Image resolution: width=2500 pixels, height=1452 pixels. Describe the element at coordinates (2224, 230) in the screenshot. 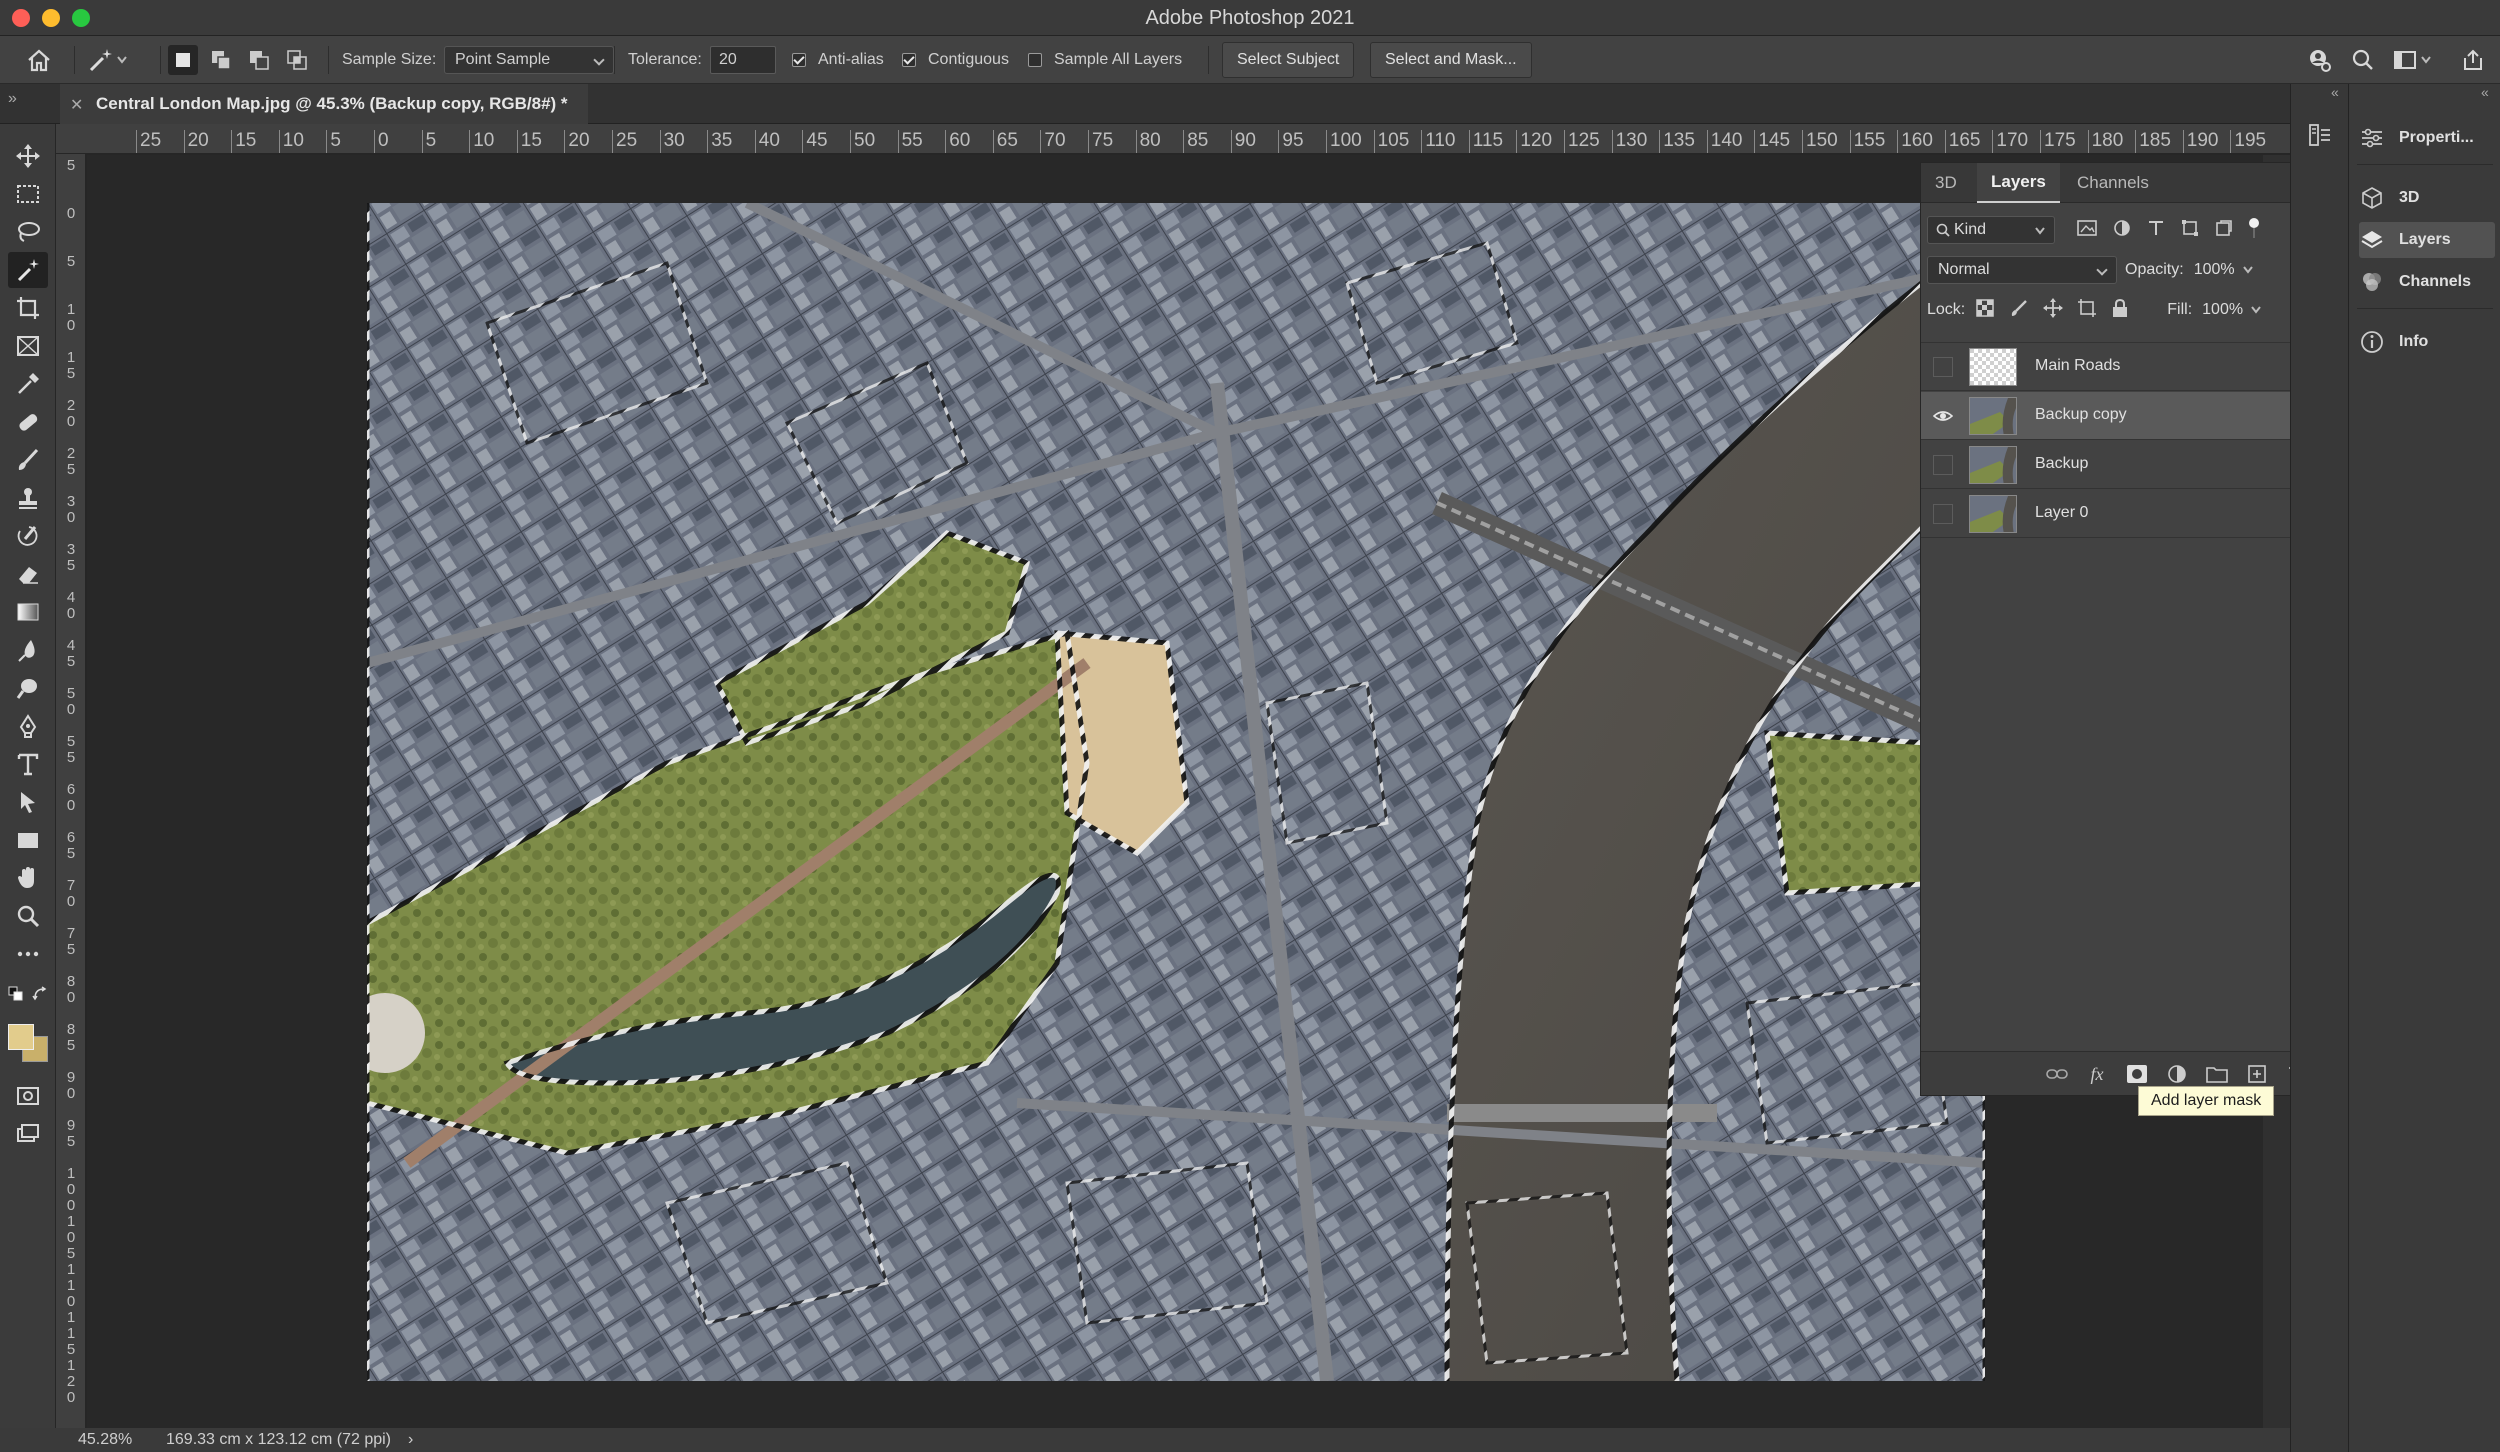

I see `filter-smart-object-icon` at that location.